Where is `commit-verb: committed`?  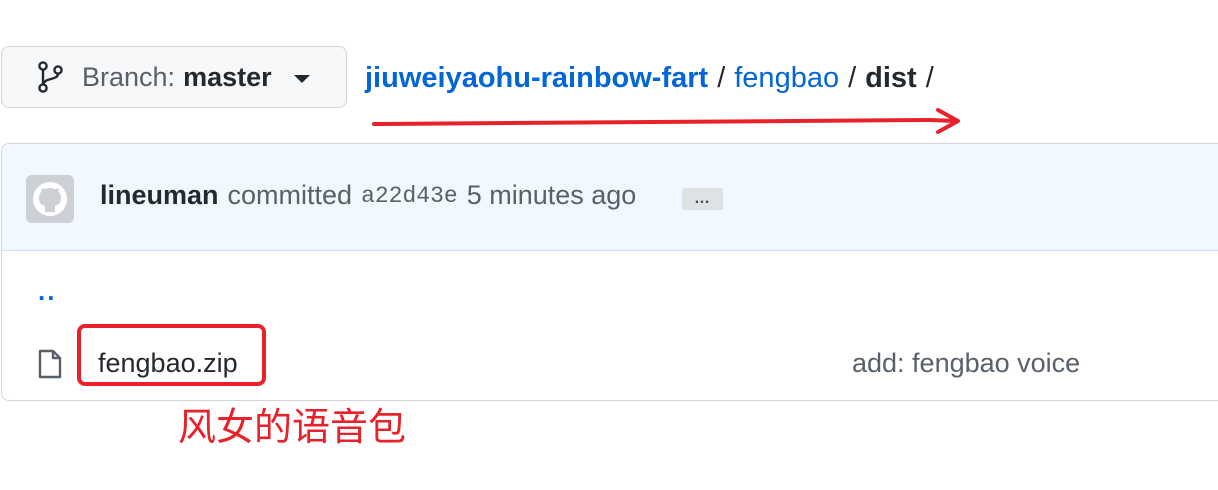 commit-verb: committed is located at coordinates (290, 195).